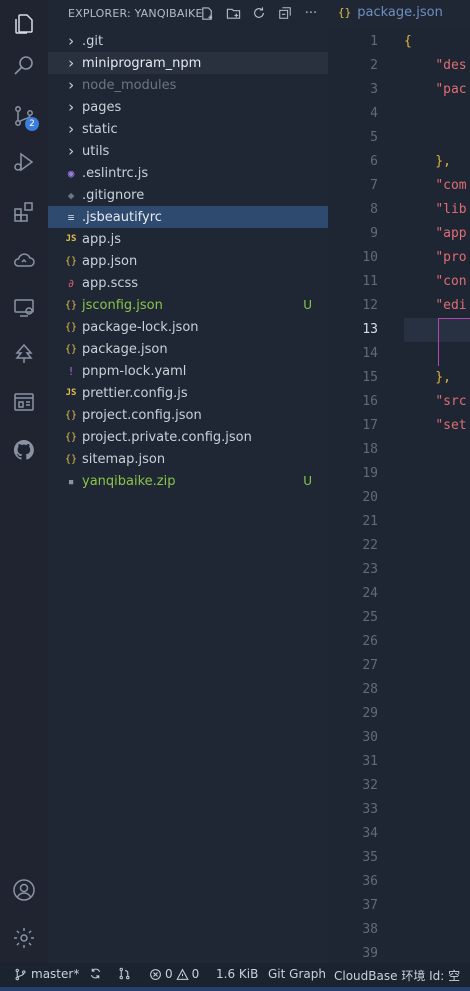 The width and height of the screenshot is (470, 991). What do you see at coordinates (125, 349) in the screenshot?
I see `tree-item-label: package.json` at bounding box center [125, 349].